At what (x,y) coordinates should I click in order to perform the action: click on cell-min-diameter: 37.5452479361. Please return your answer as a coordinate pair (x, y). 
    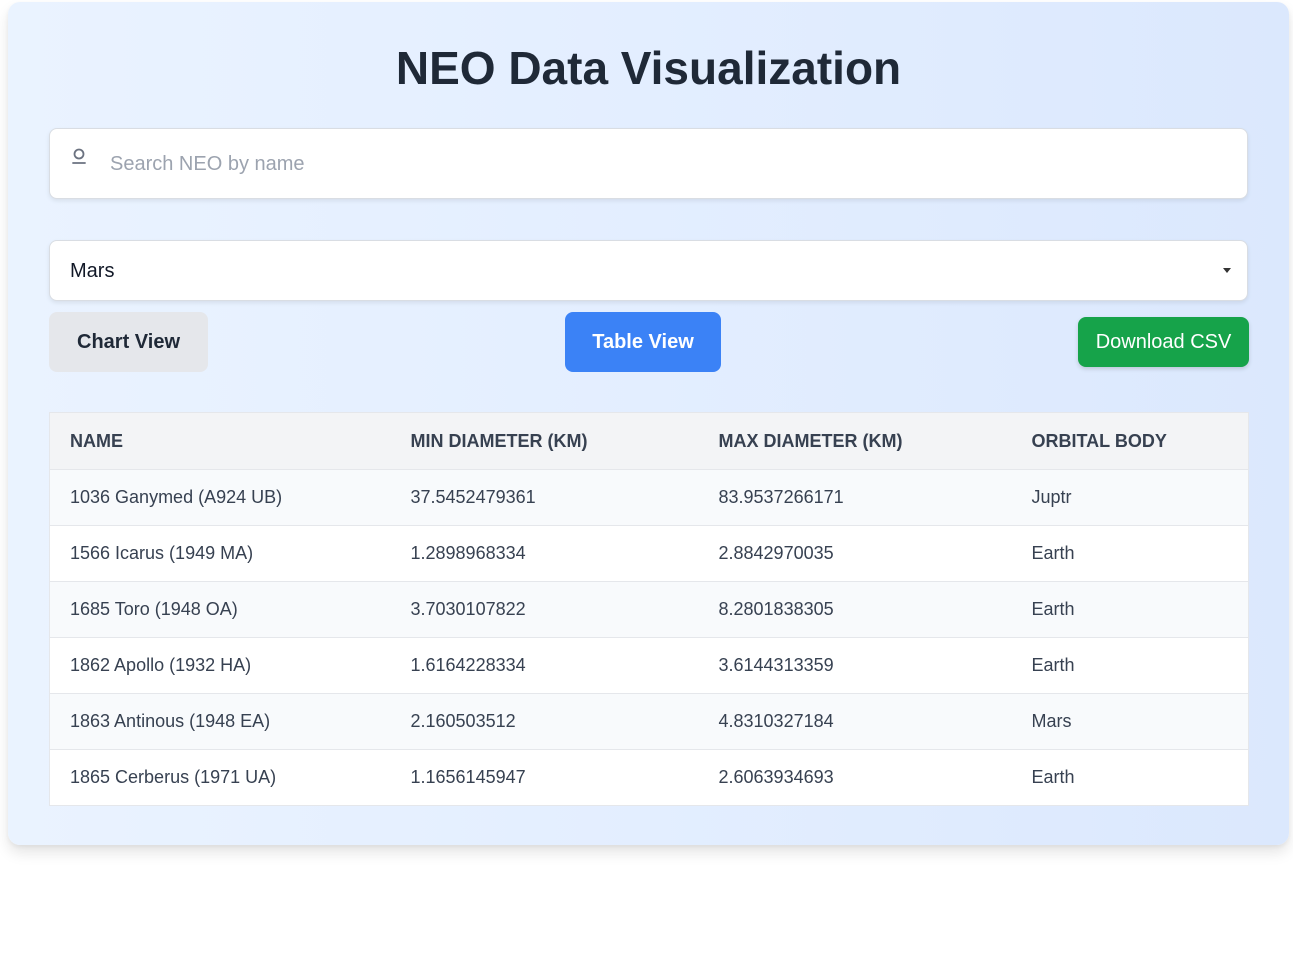
    Looking at the image, I should click on (544, 497).